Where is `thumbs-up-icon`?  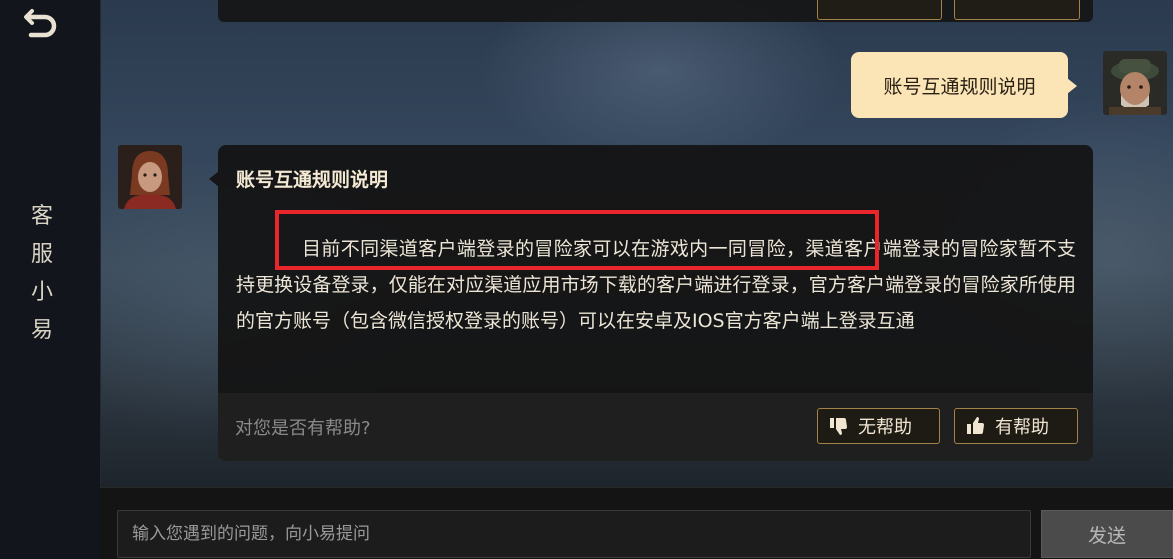 thumbs-up-icon is located at coordinates (976, 426).